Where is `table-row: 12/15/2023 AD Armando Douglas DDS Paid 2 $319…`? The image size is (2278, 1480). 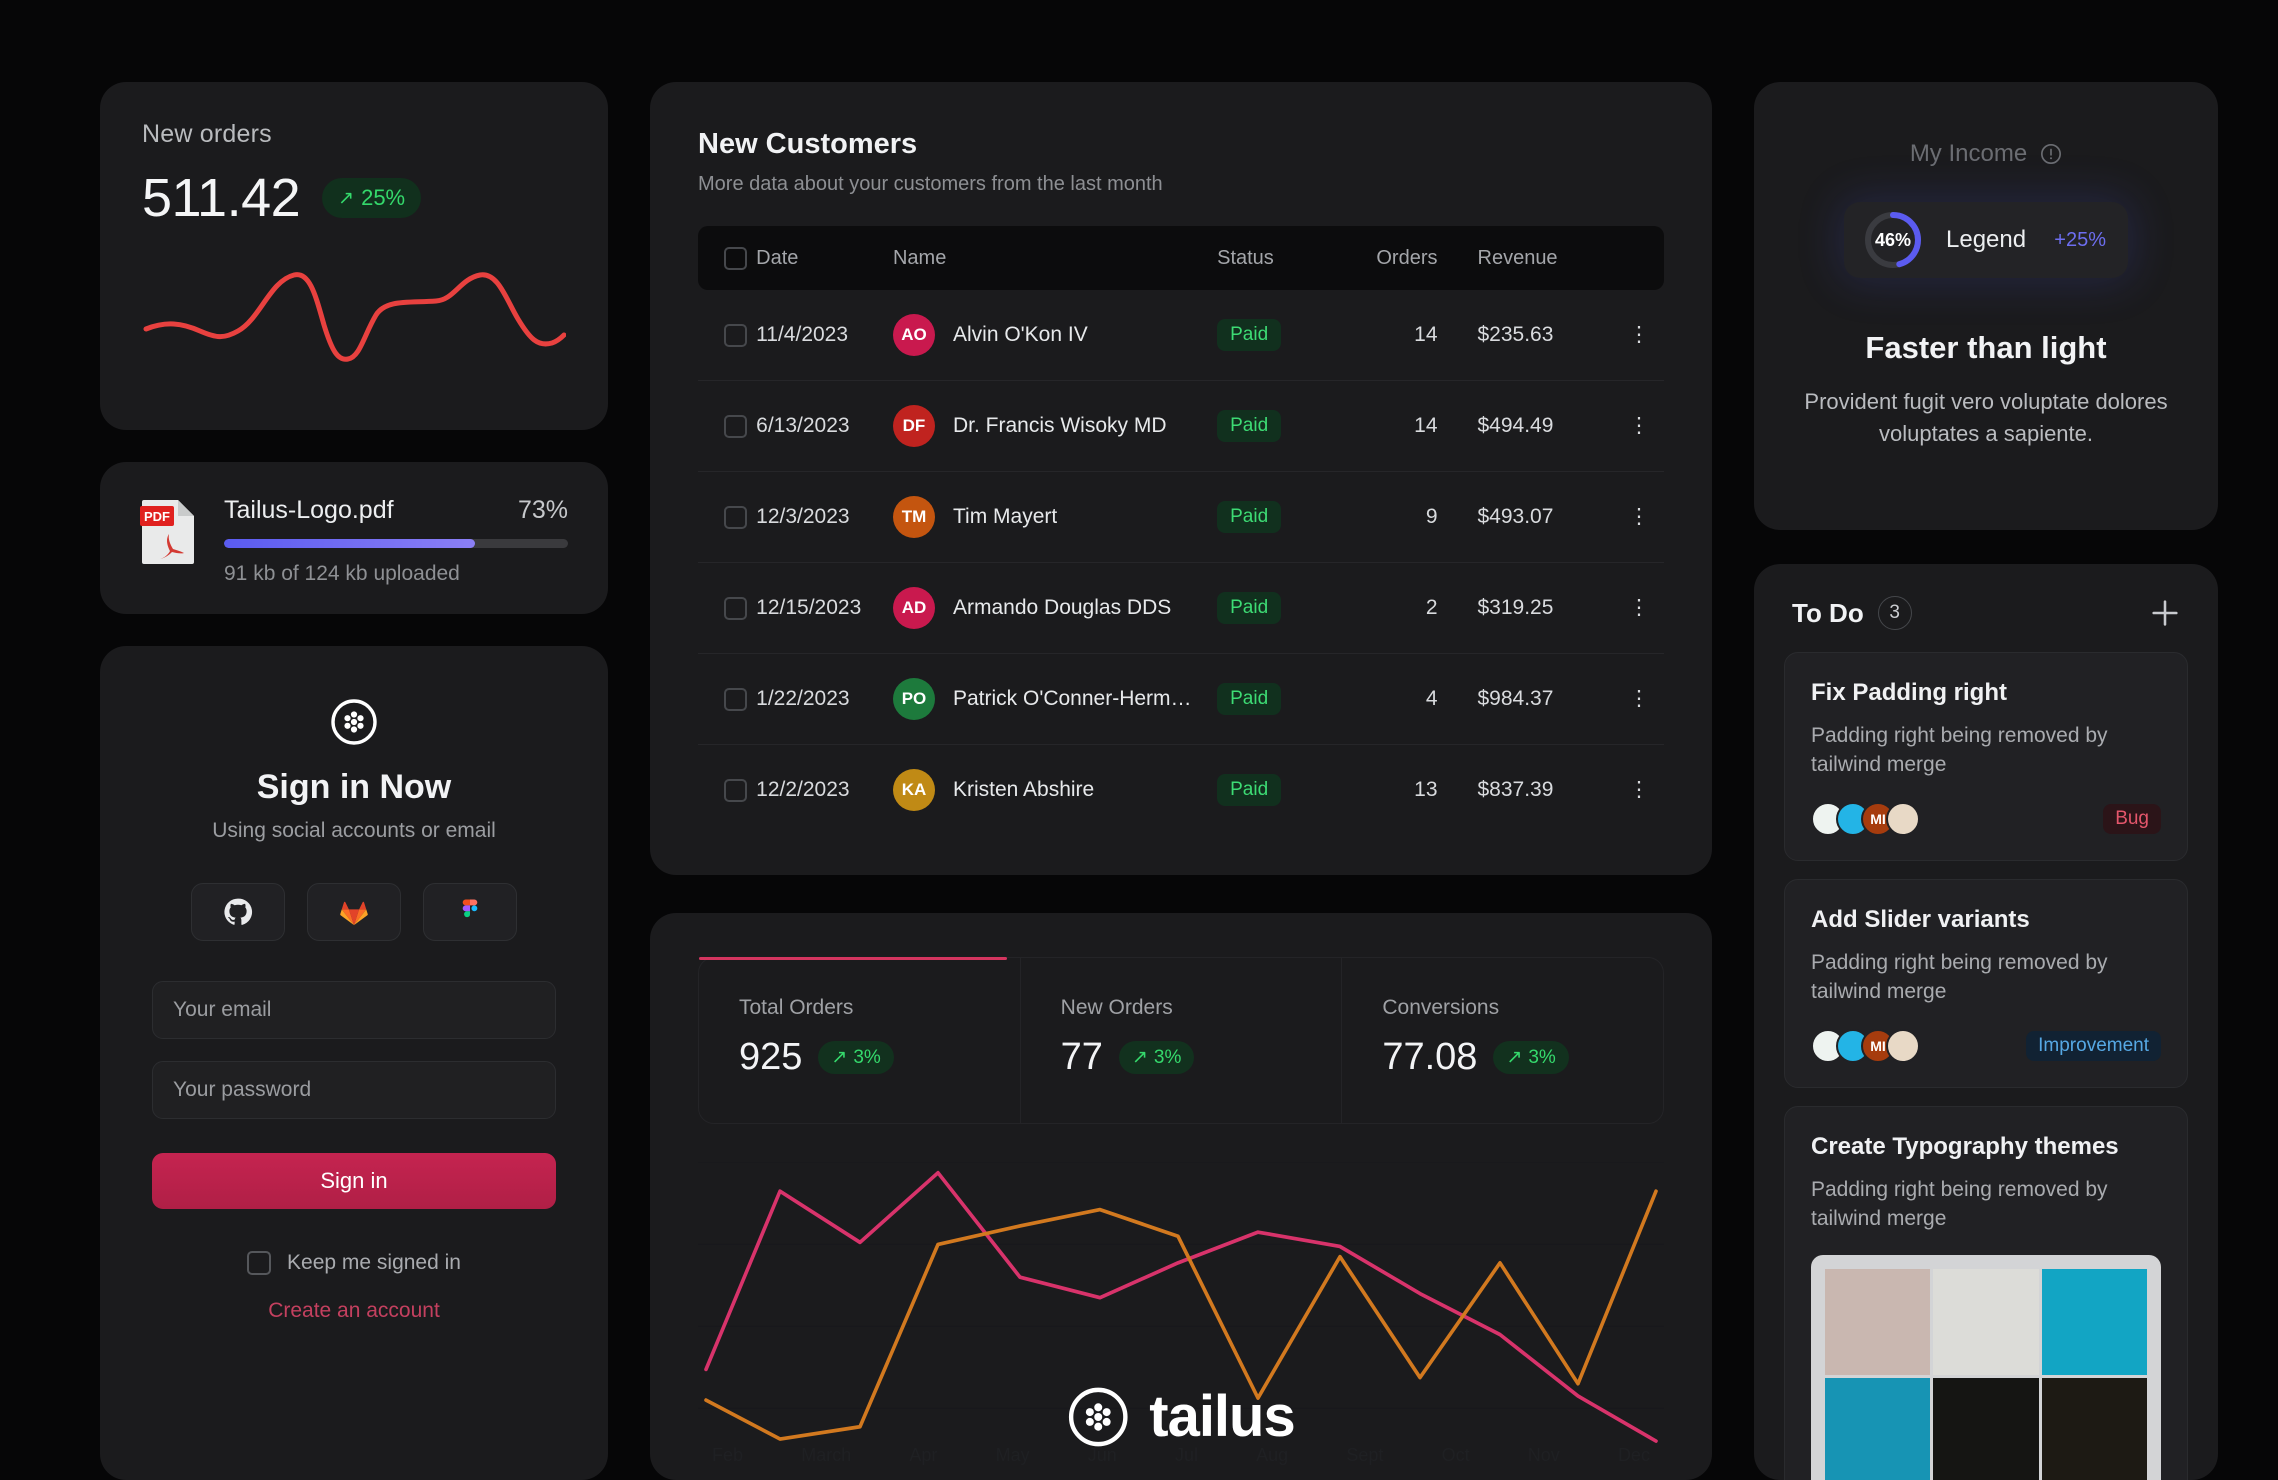 table-row: 12/15/2023 AD Armando Douglas DDS Paid 2 $319… is located at coordinates (1181, 608).